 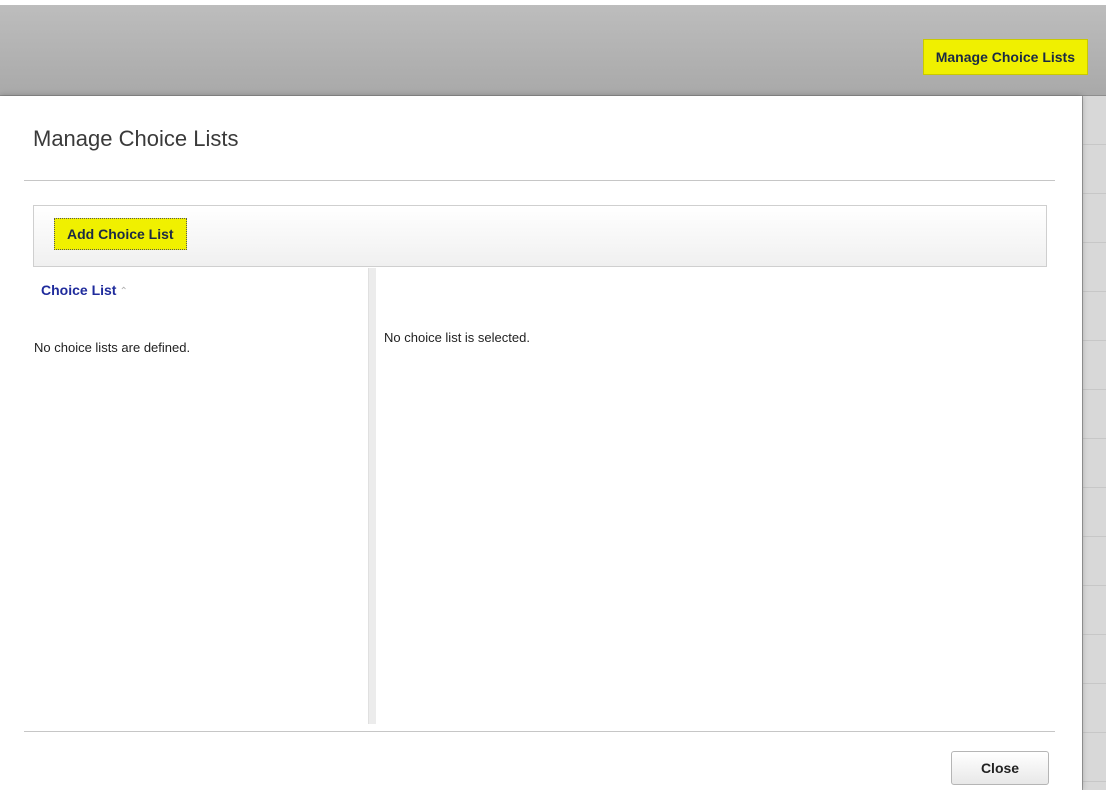 What do you see at coordinates (539, 180) in the screenshot?
I see `title-divider` at bounding box center [539, 180].